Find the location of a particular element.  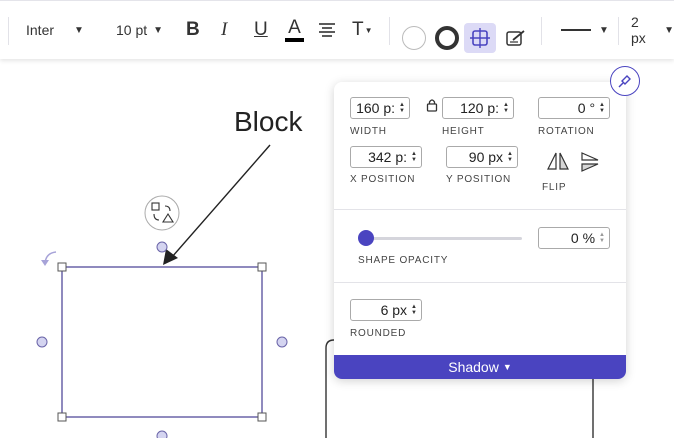

shadow-dropdown-button: Shadow ▼ is located at coordinates (480, 367).